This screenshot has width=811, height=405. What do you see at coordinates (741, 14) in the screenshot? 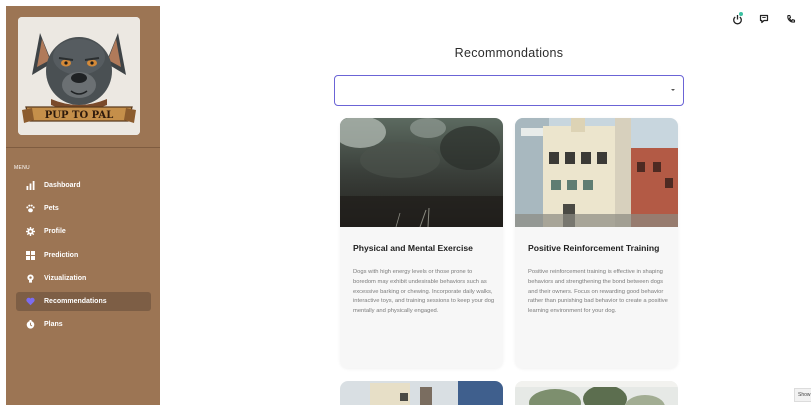
I see `status-dot` at bounding box center [741, 14].